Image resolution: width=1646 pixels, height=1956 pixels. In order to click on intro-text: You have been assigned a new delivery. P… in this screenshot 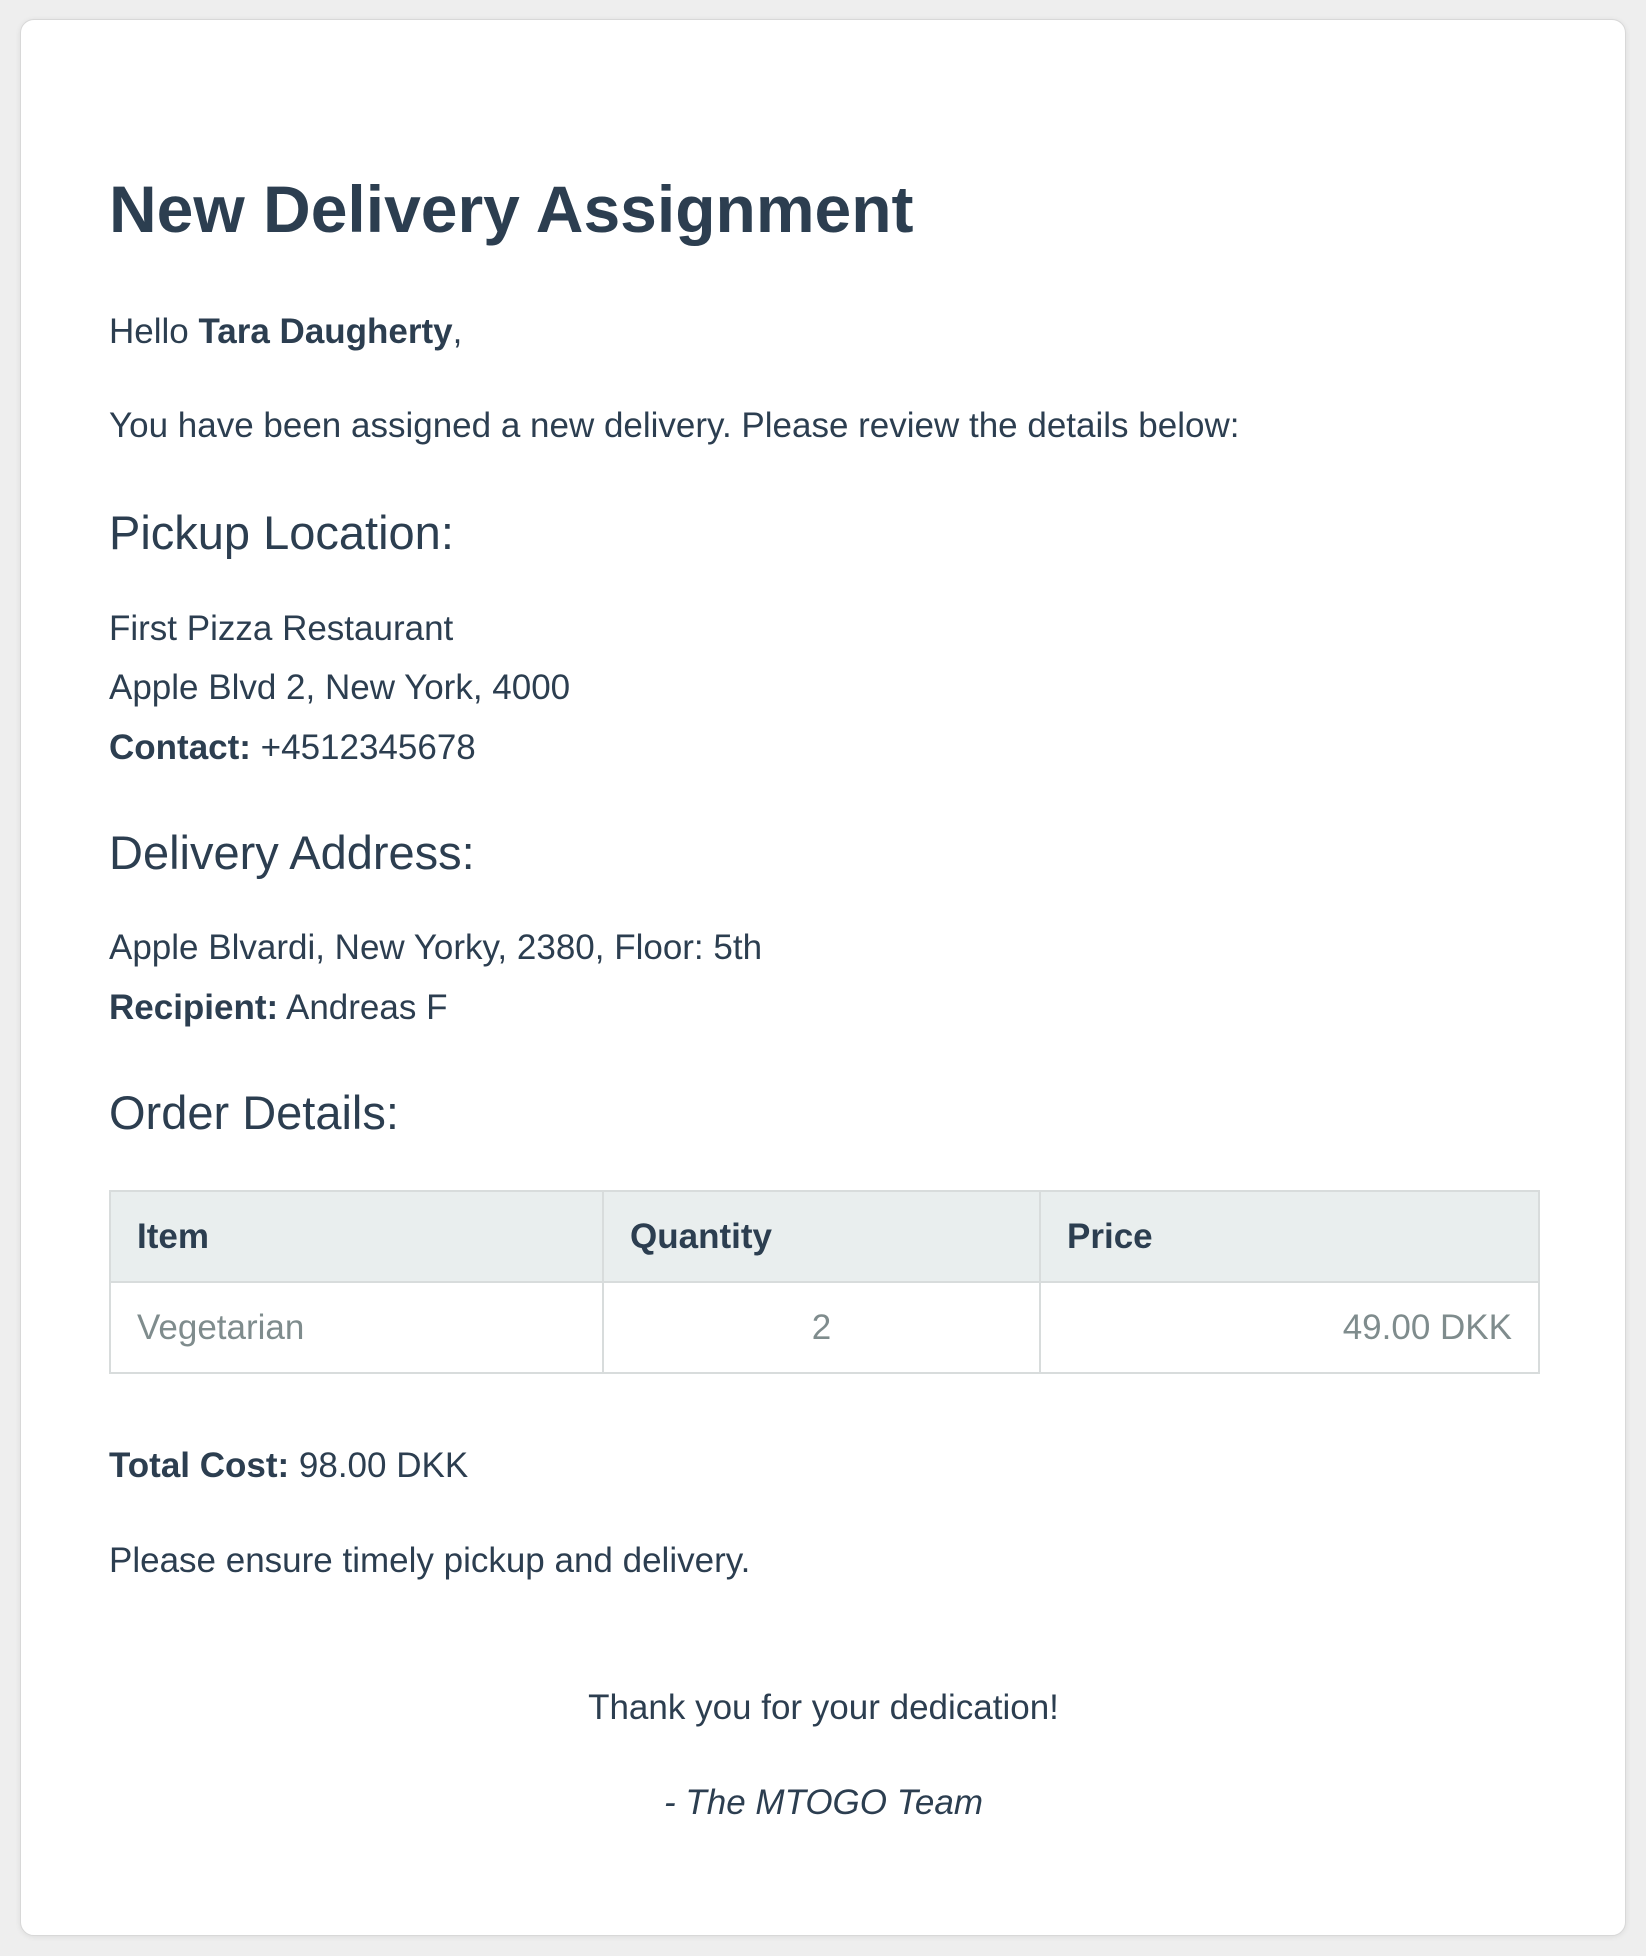, I will do `click(674, 425)`.